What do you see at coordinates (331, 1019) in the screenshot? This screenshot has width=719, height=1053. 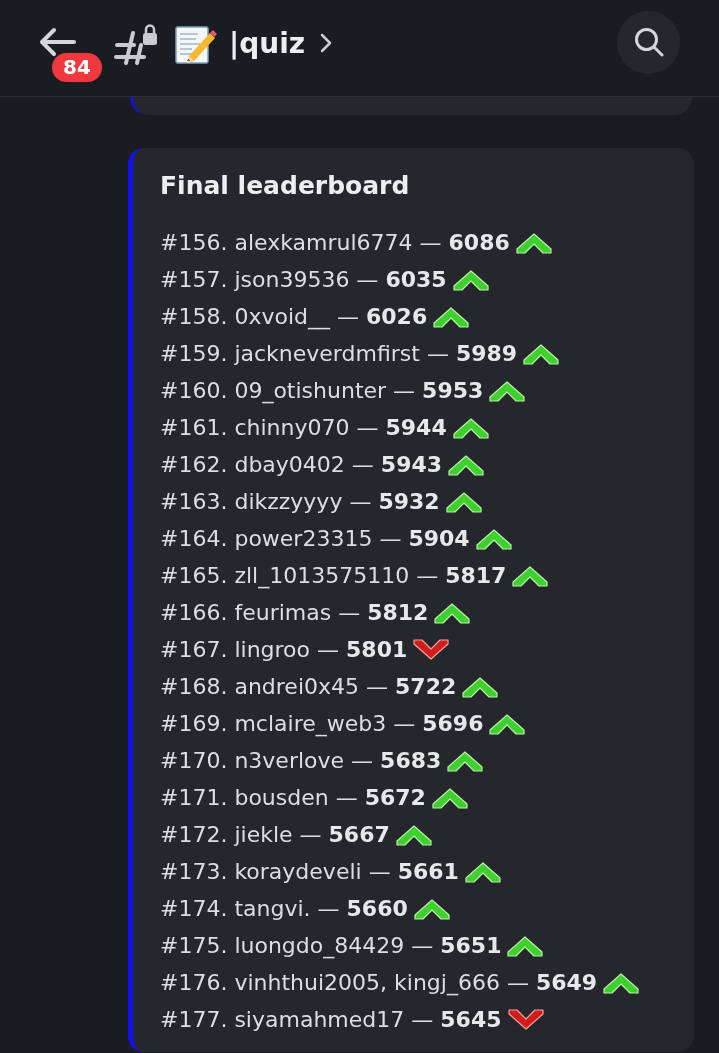 I see `leaderboard-entry: #177. siyamahmed17 — 5645` at bounding box center [331, 1019].